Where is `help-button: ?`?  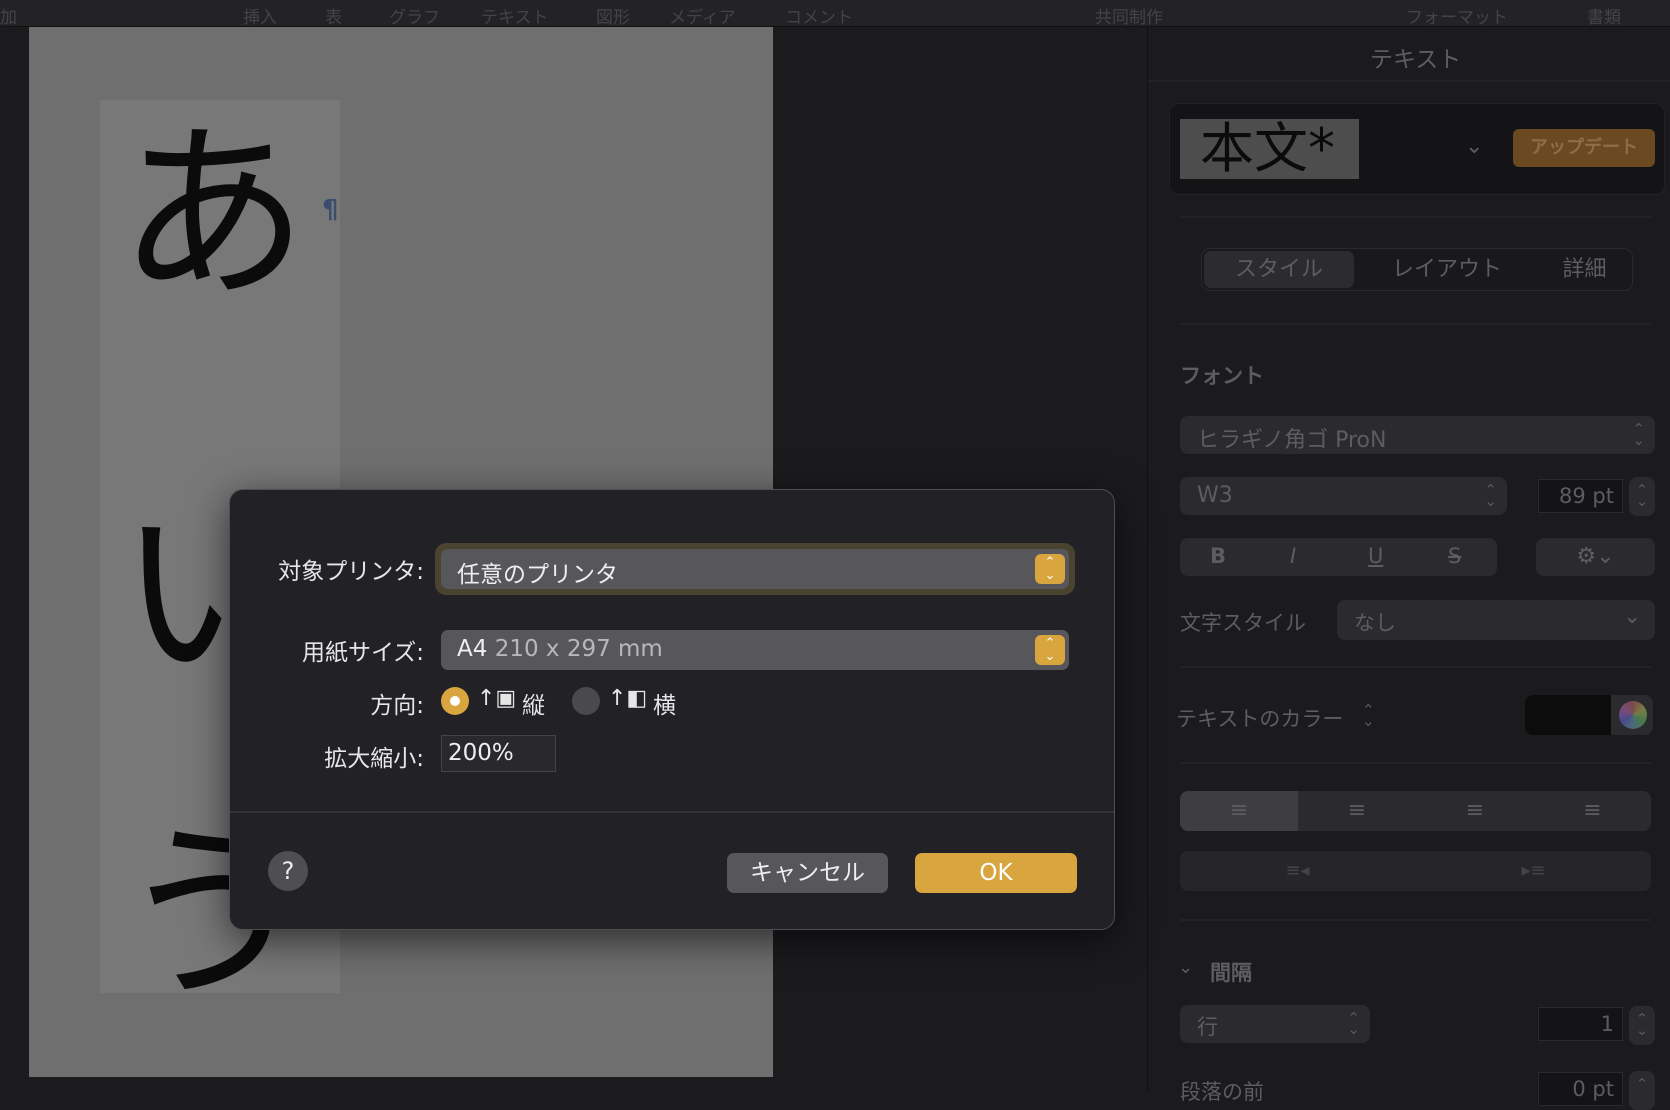
help-button: ? is located at coordinates (288, 871).